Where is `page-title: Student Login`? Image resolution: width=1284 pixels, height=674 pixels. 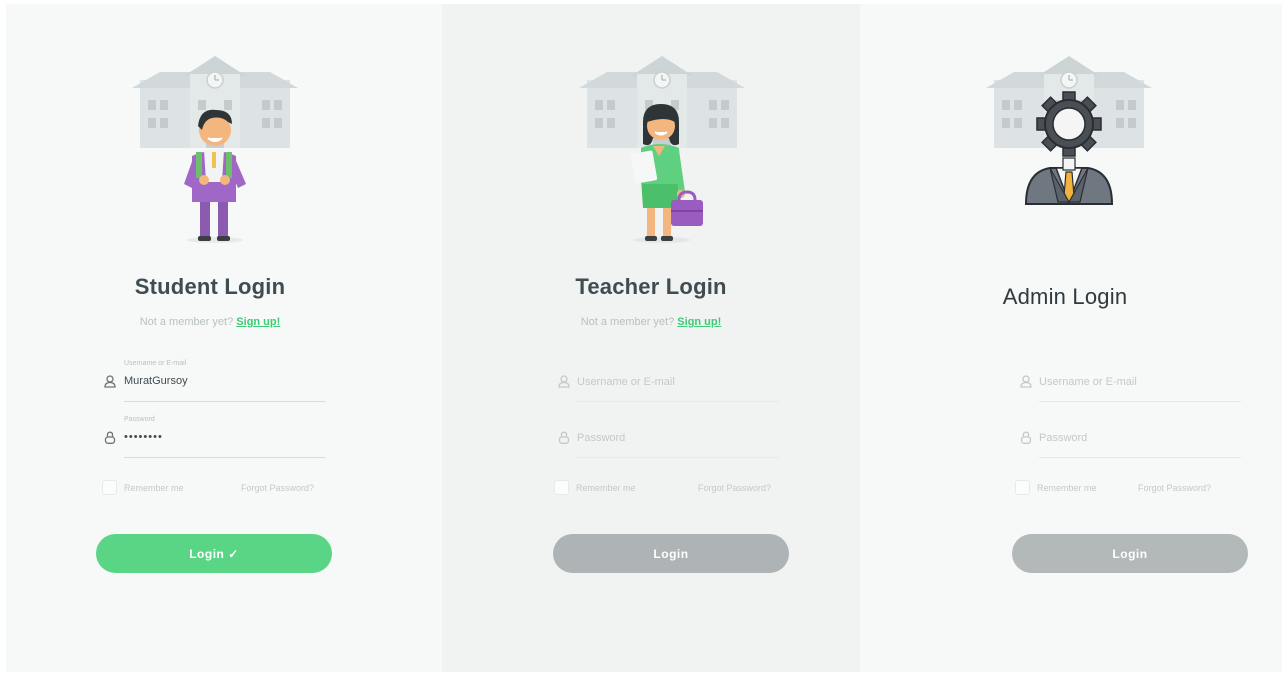 page-title: Student Login is located at coordinates (210, 286).